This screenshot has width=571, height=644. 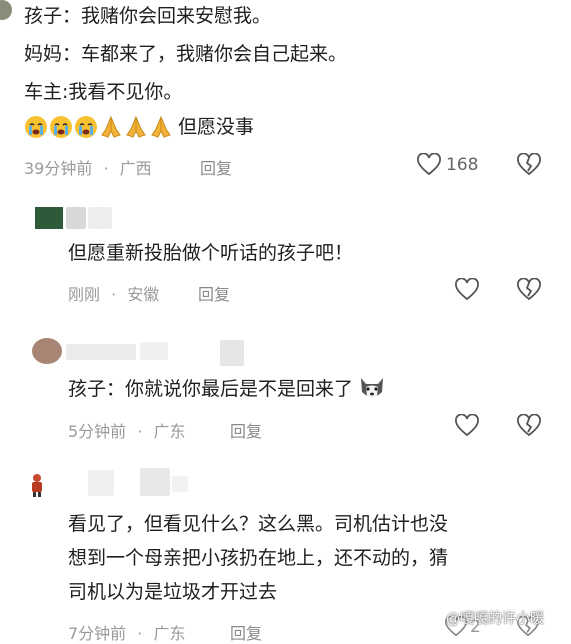 I want to click on comment-meta: 5分钟前 · 广东, so click(x=127, y=431).